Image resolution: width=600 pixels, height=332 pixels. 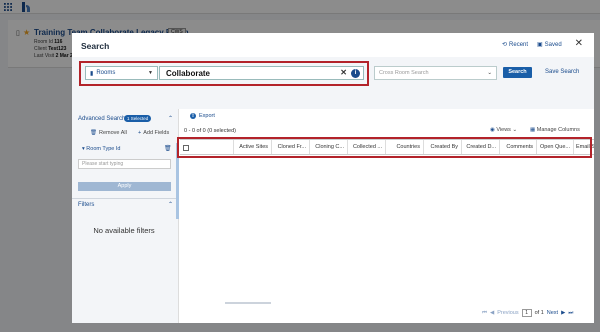 I want to click on first-page-icon: ⏮, so click(x=484, y=313).